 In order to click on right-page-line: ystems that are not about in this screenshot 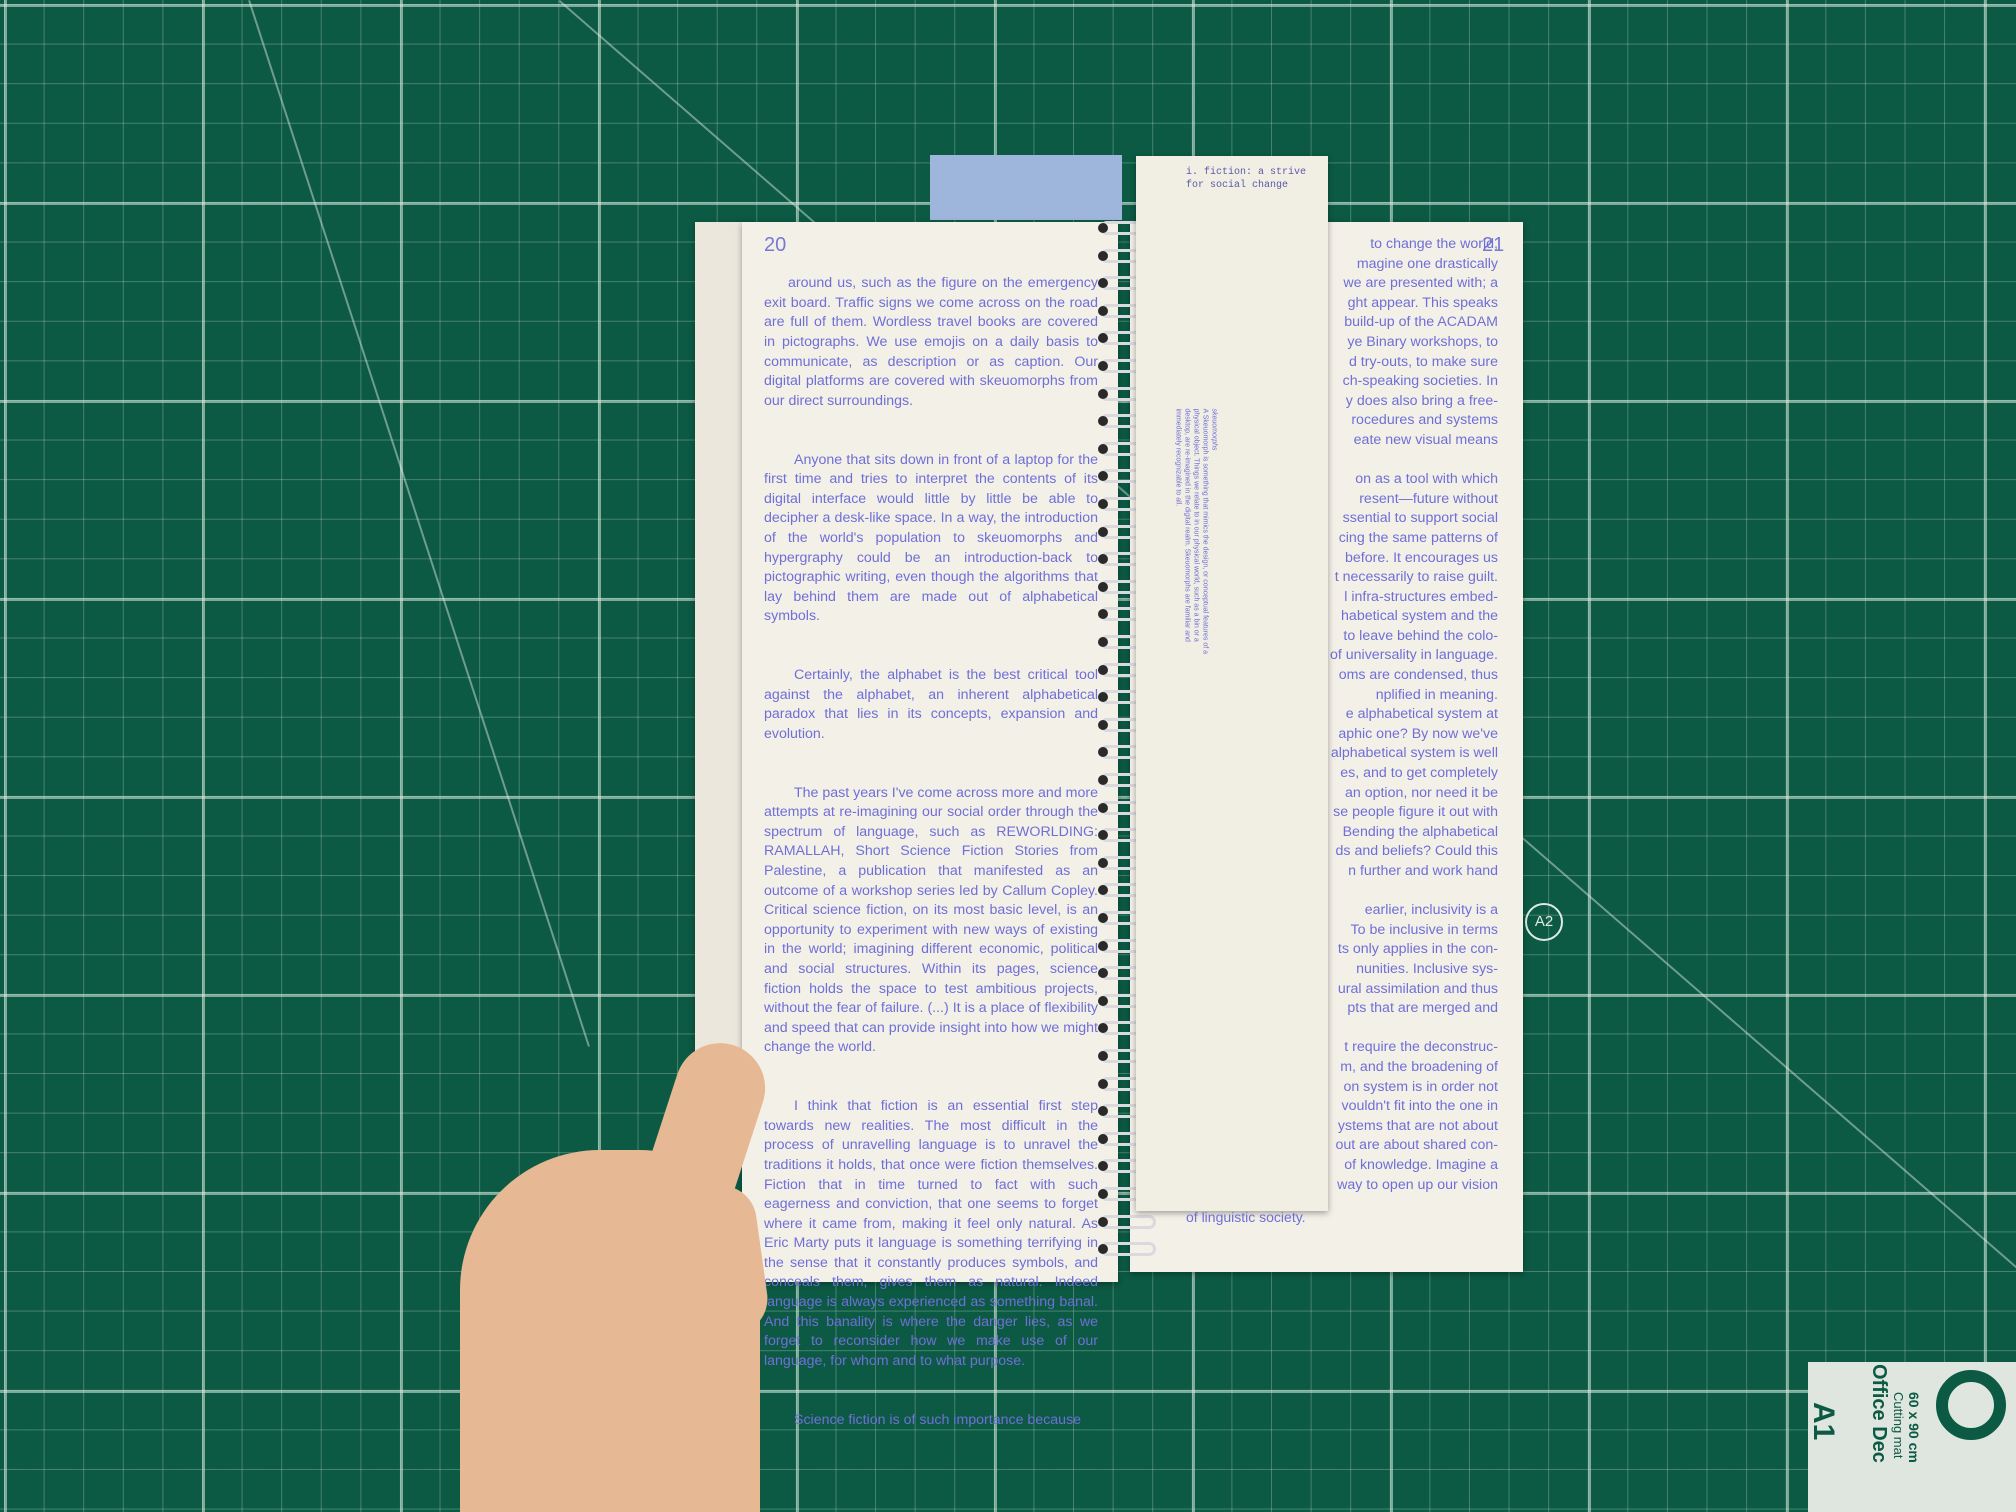, I will do `click(1417, 1125)`.